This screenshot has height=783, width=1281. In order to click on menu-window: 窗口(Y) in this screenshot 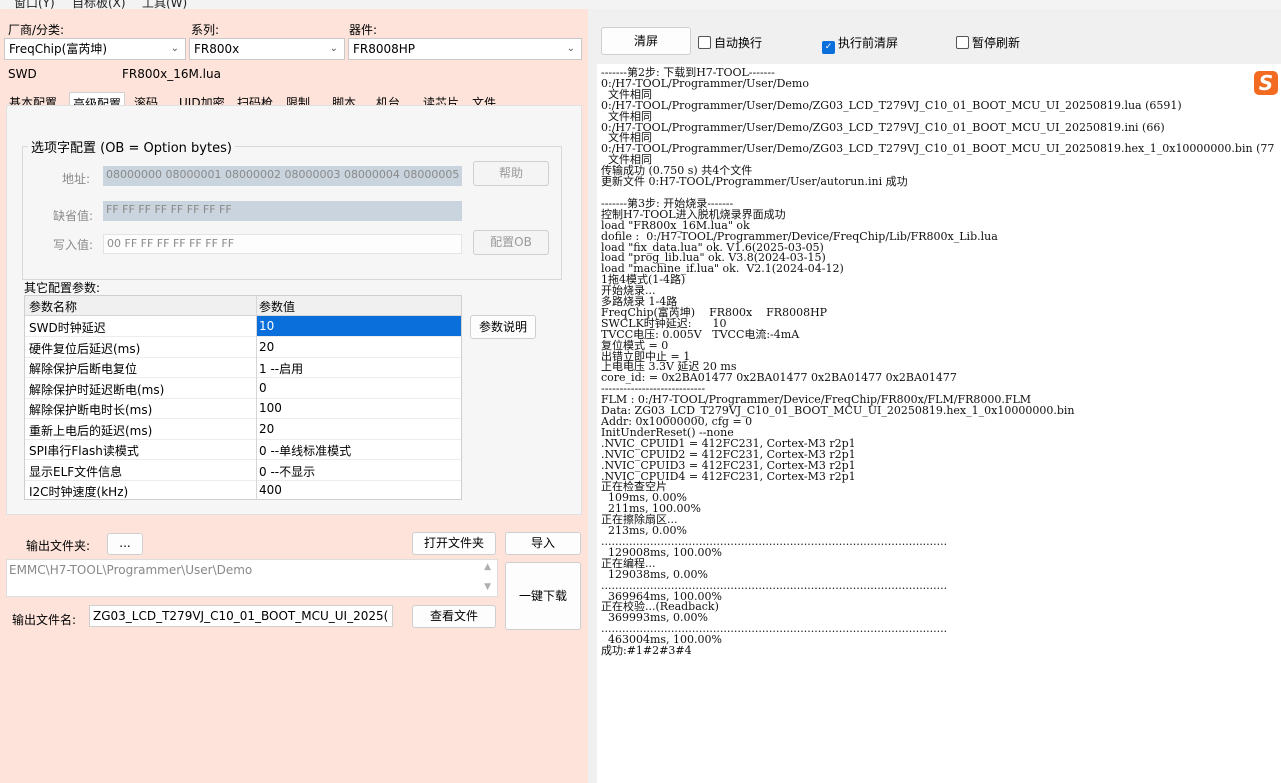, I will do `click(34, 4)`.